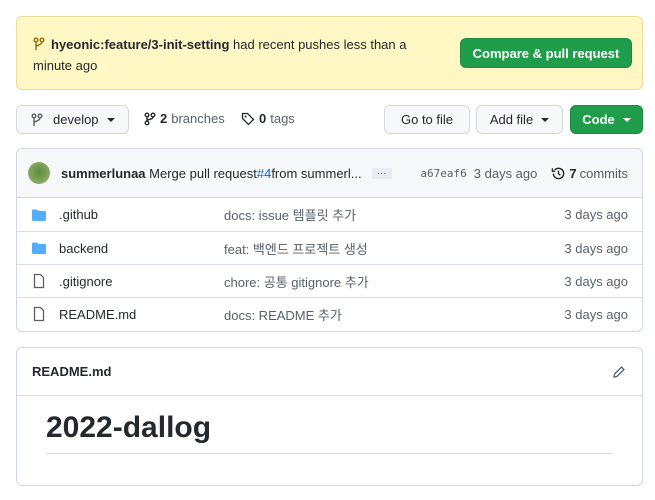 The image size is (655, 500). I want to click on code-button: Code, so click(606, 119).